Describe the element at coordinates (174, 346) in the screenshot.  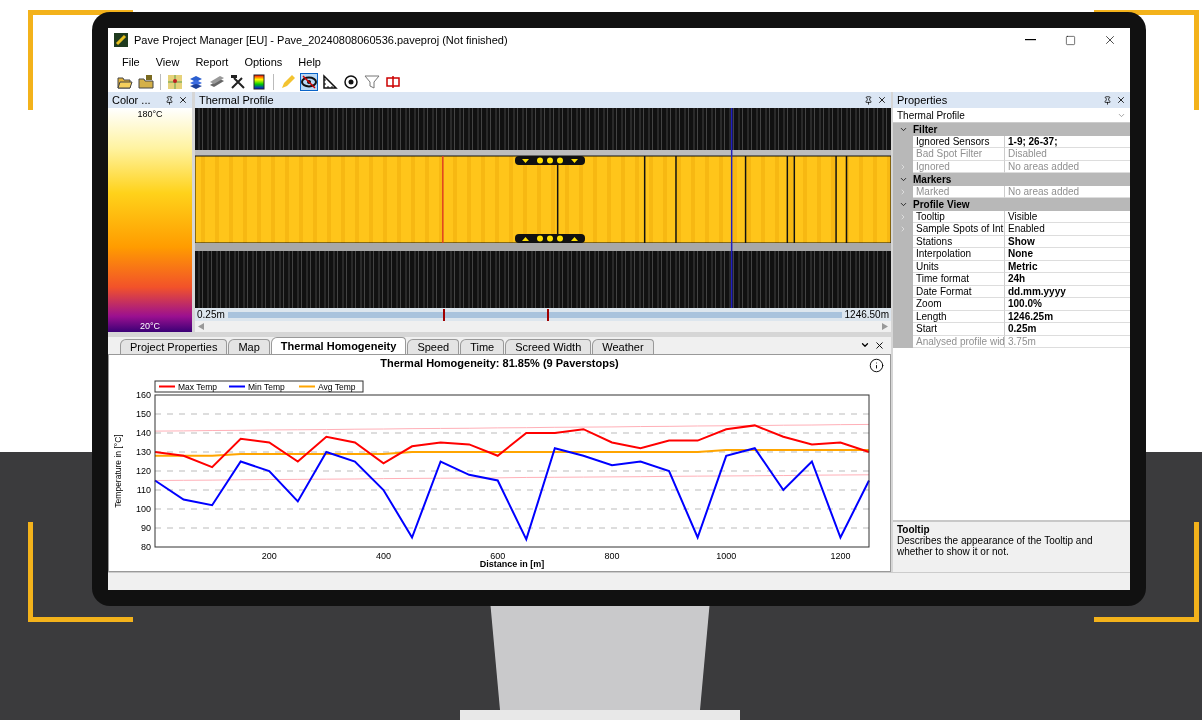
I see `tab: Project Properties` at that location.